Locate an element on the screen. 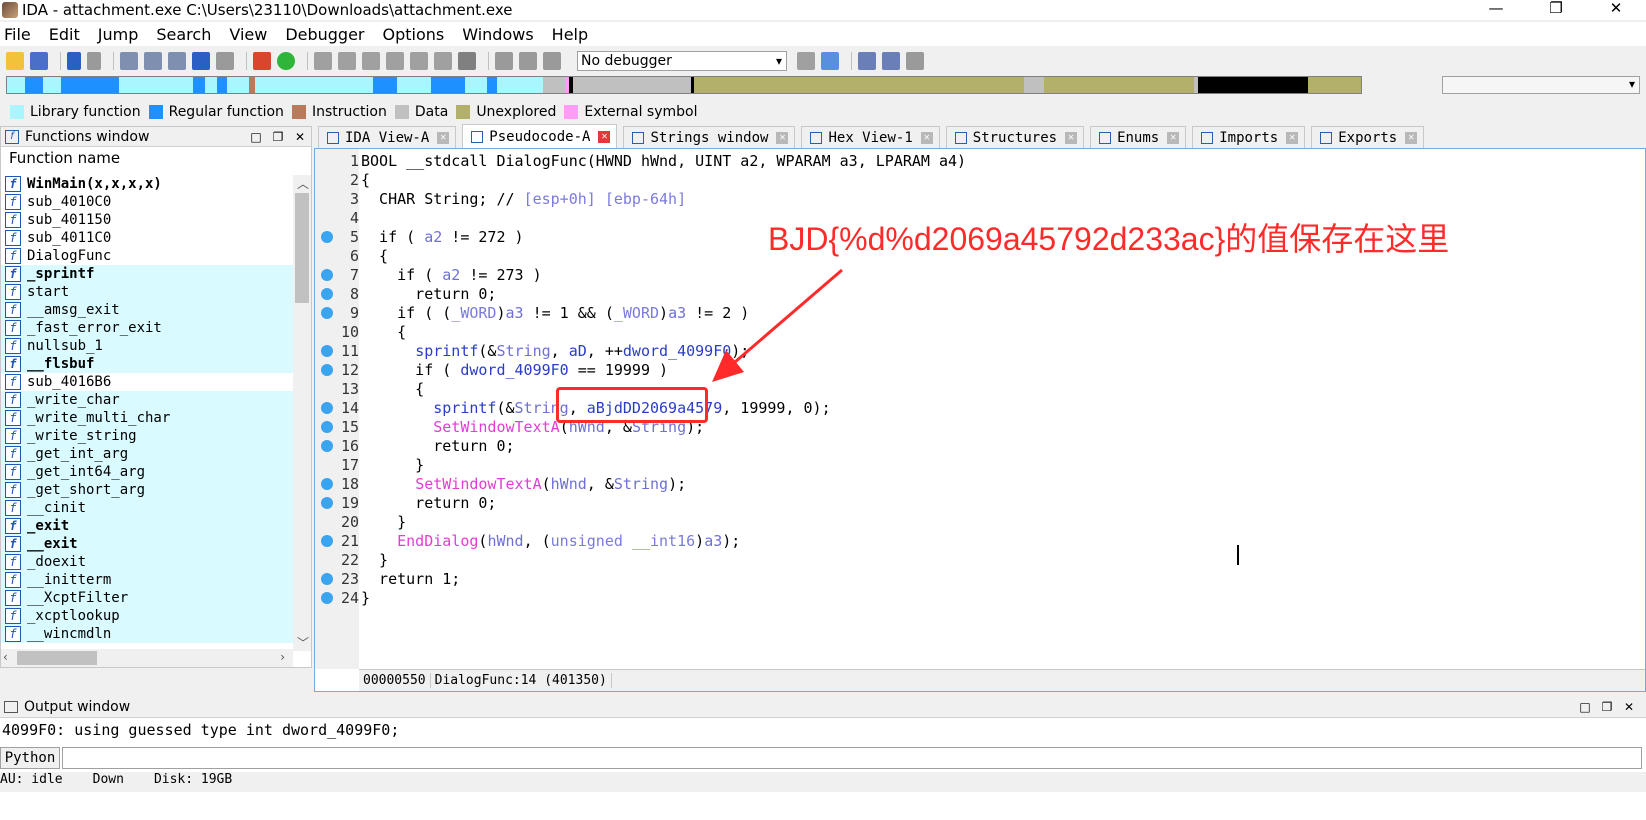  code-line: 12 if ( dword_4099F0 == 19999 ) is located at coordinates (980, 369).